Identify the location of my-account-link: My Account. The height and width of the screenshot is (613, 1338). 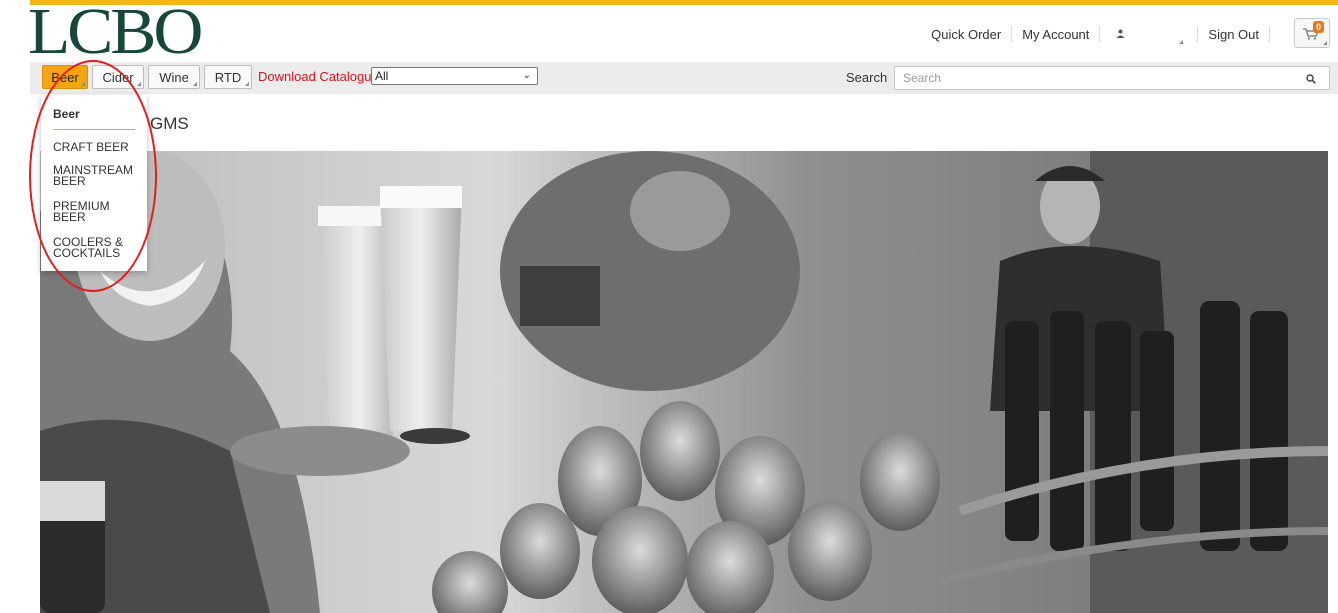
(1055, 34).